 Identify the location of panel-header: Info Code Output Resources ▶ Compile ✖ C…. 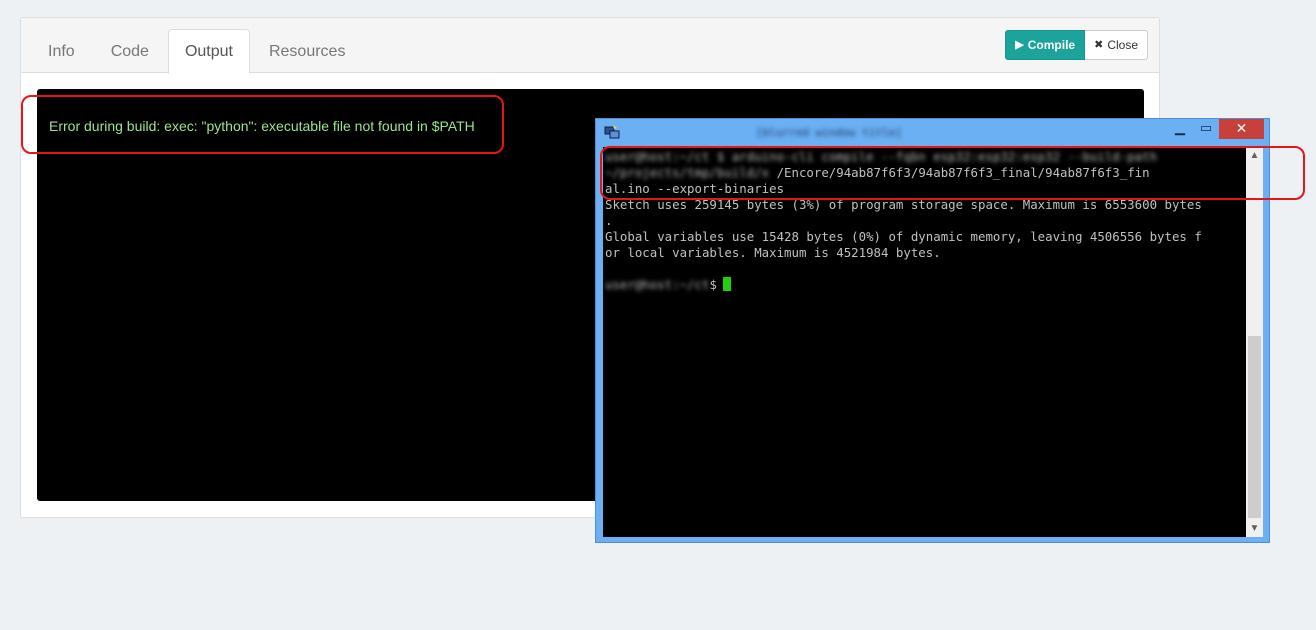
(590, 46).